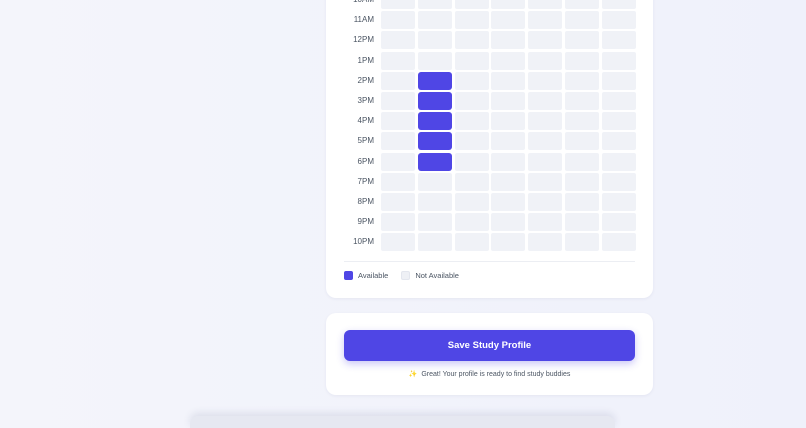 The height and width of the screenshot is (428, 806). Describe the element at coordinates (489, 80) in the screenshot. I see `time-row: 2PM` at that location.